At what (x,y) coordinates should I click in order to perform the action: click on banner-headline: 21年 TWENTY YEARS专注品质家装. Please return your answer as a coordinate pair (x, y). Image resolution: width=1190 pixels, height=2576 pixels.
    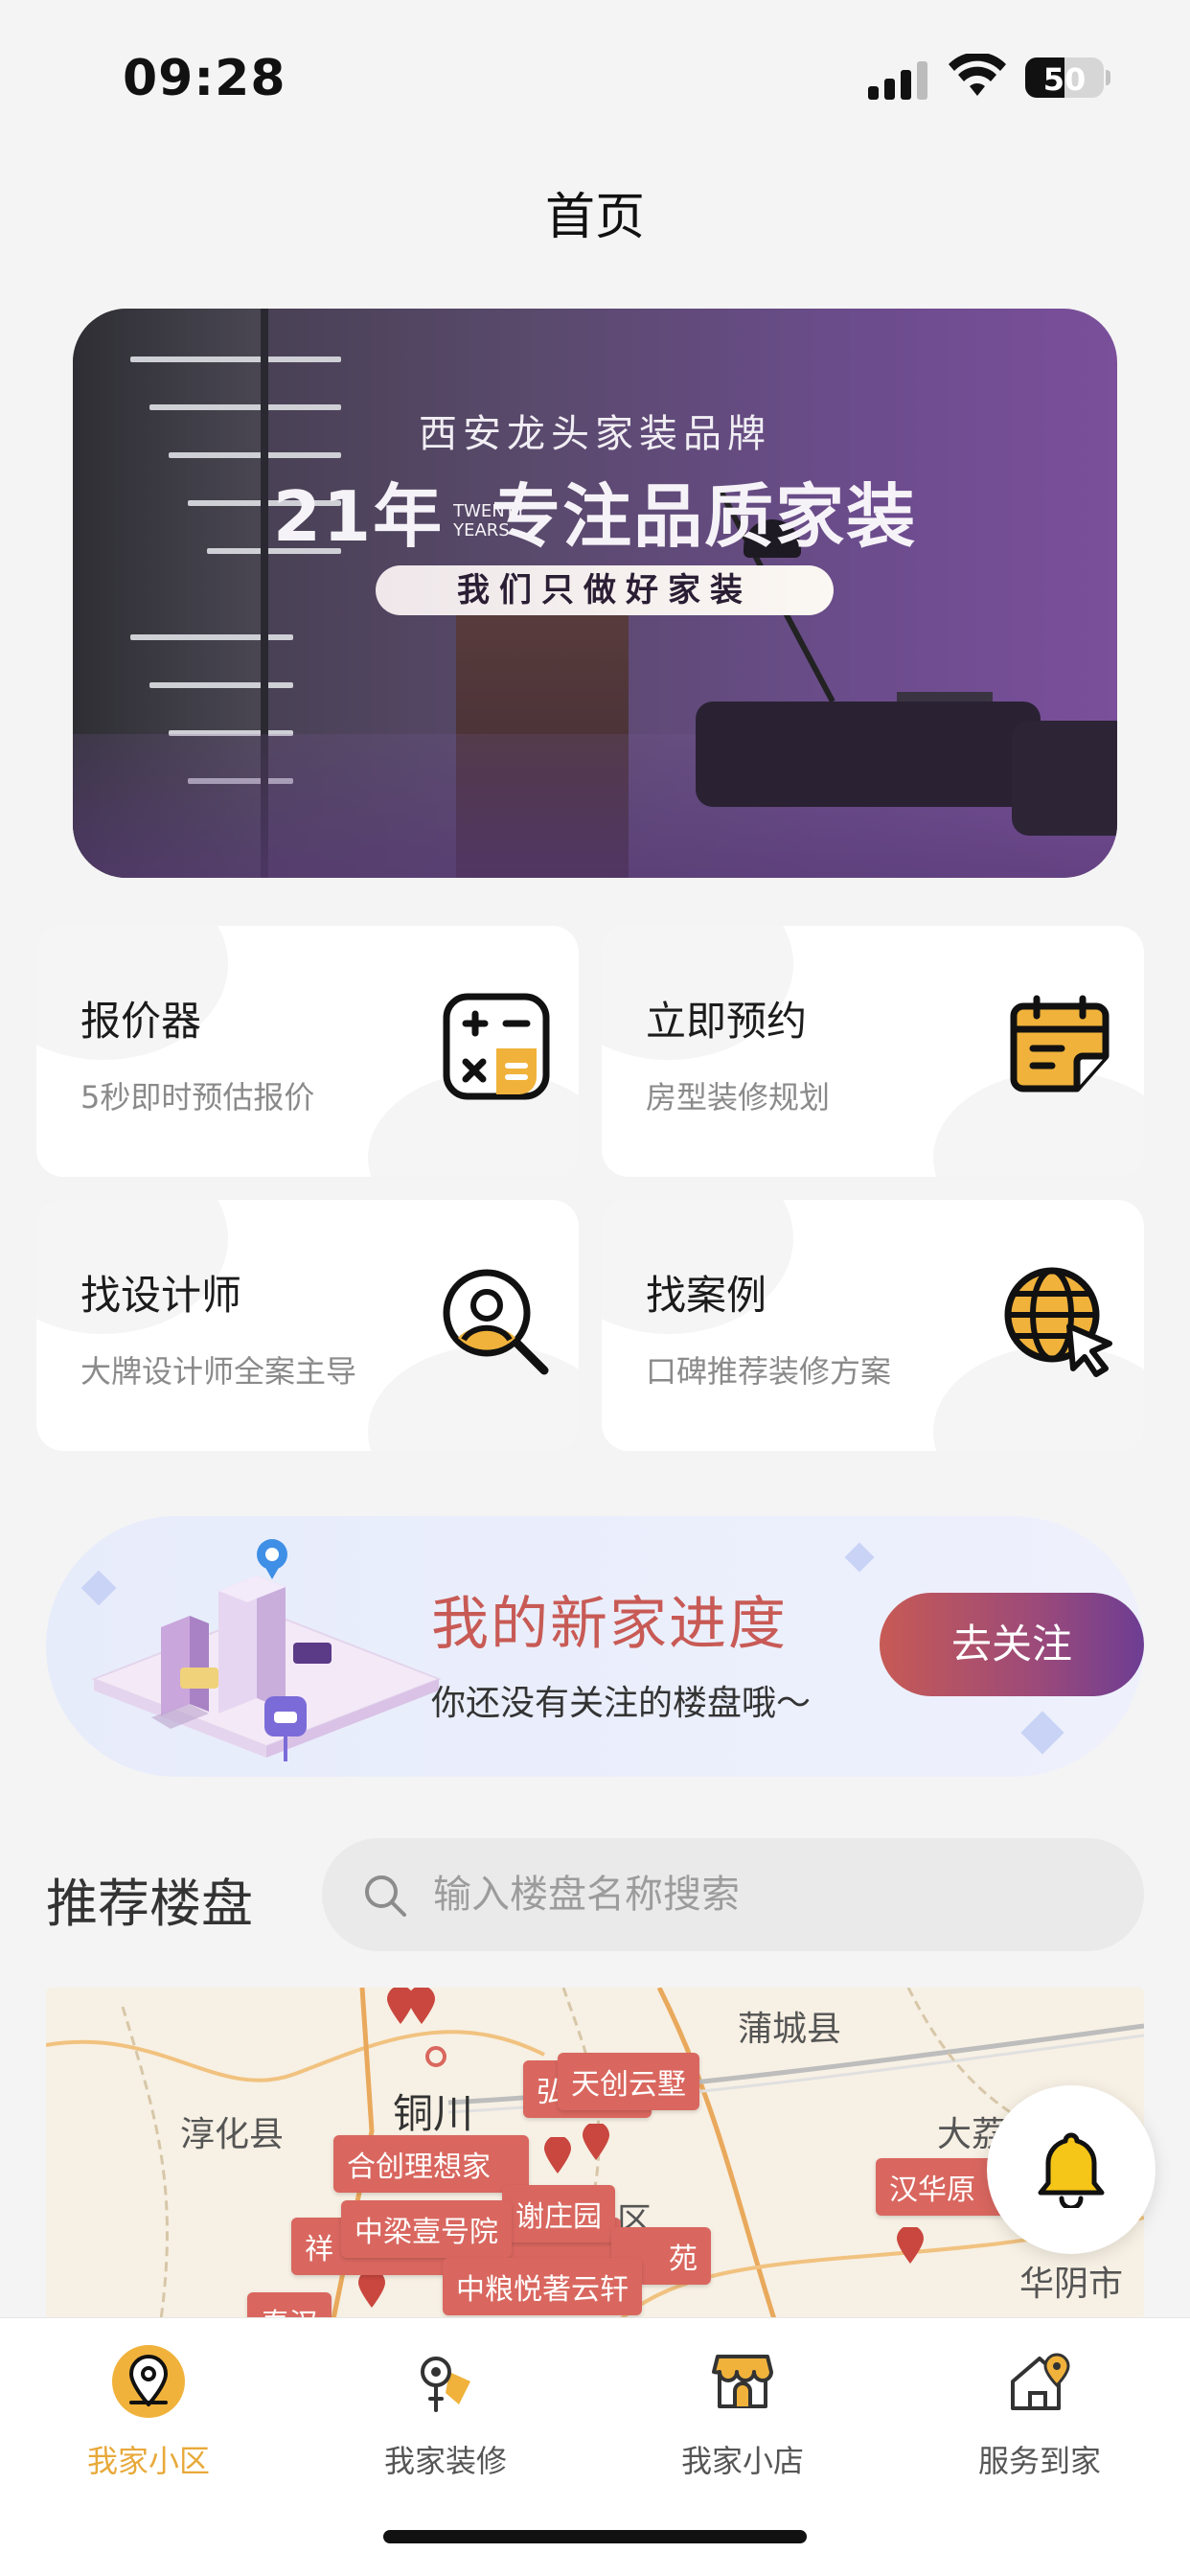
    Looking at the image, I should click on (595, 510).